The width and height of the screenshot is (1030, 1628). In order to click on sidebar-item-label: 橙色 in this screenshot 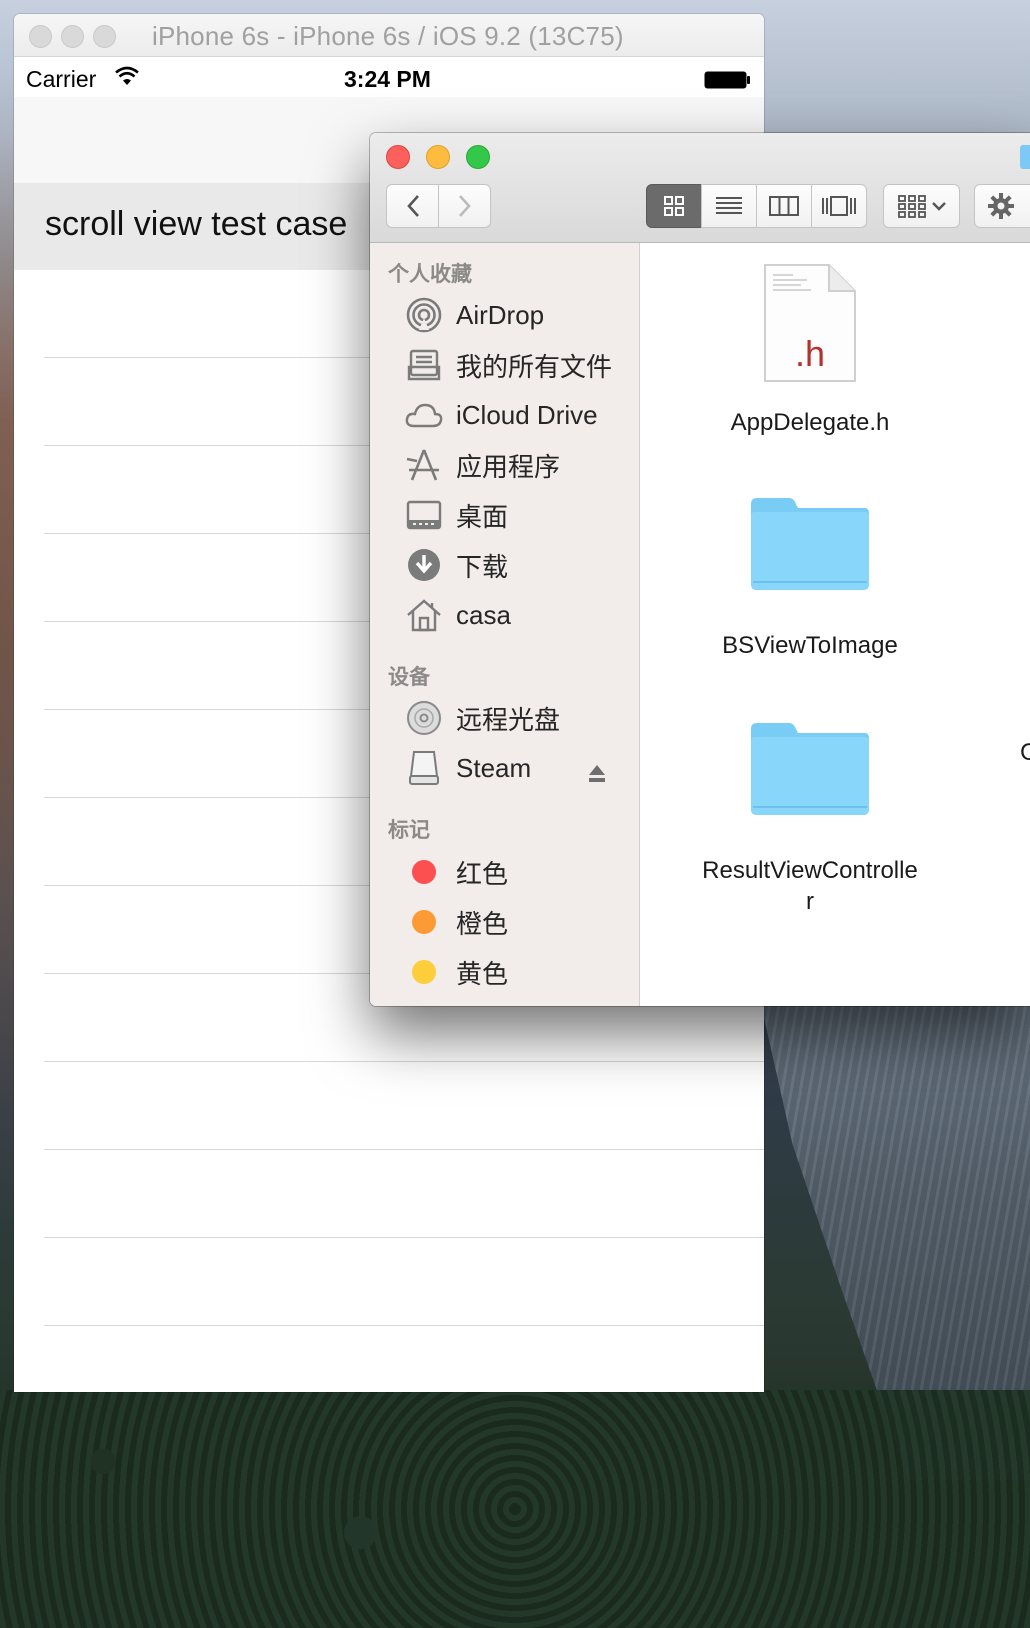, I will do `click(482, 923)`.